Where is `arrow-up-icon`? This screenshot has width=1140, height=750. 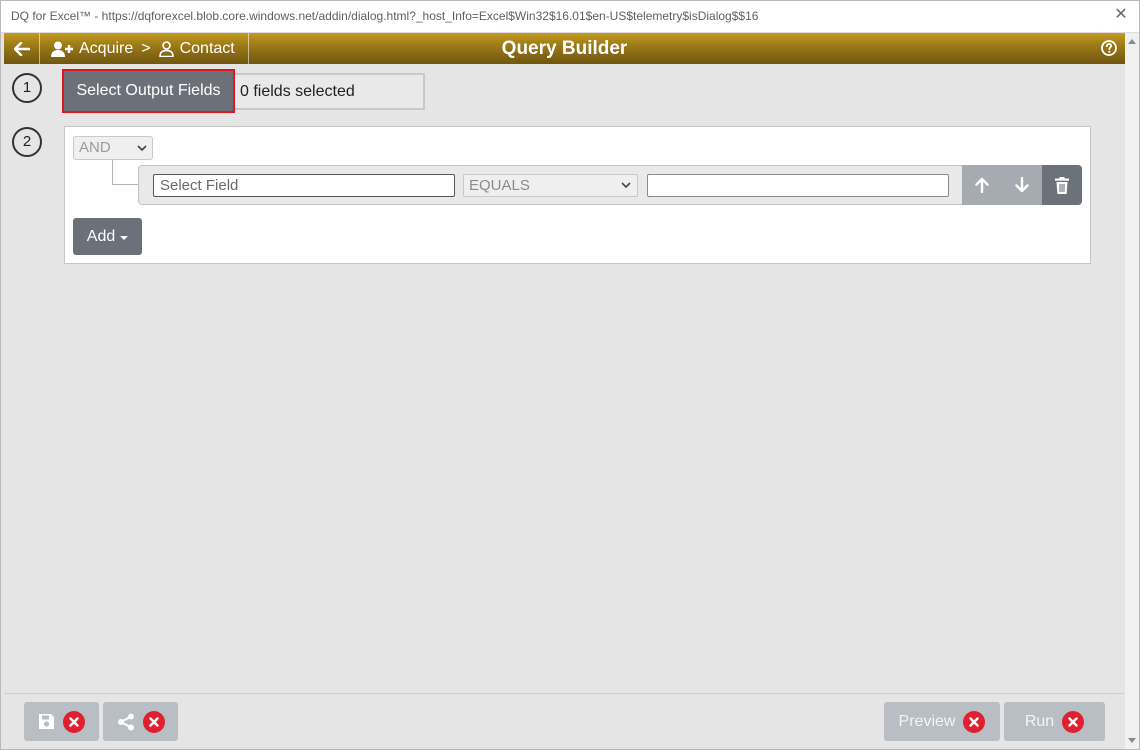
arrow-up-icon is located at coordinates (982, 185).